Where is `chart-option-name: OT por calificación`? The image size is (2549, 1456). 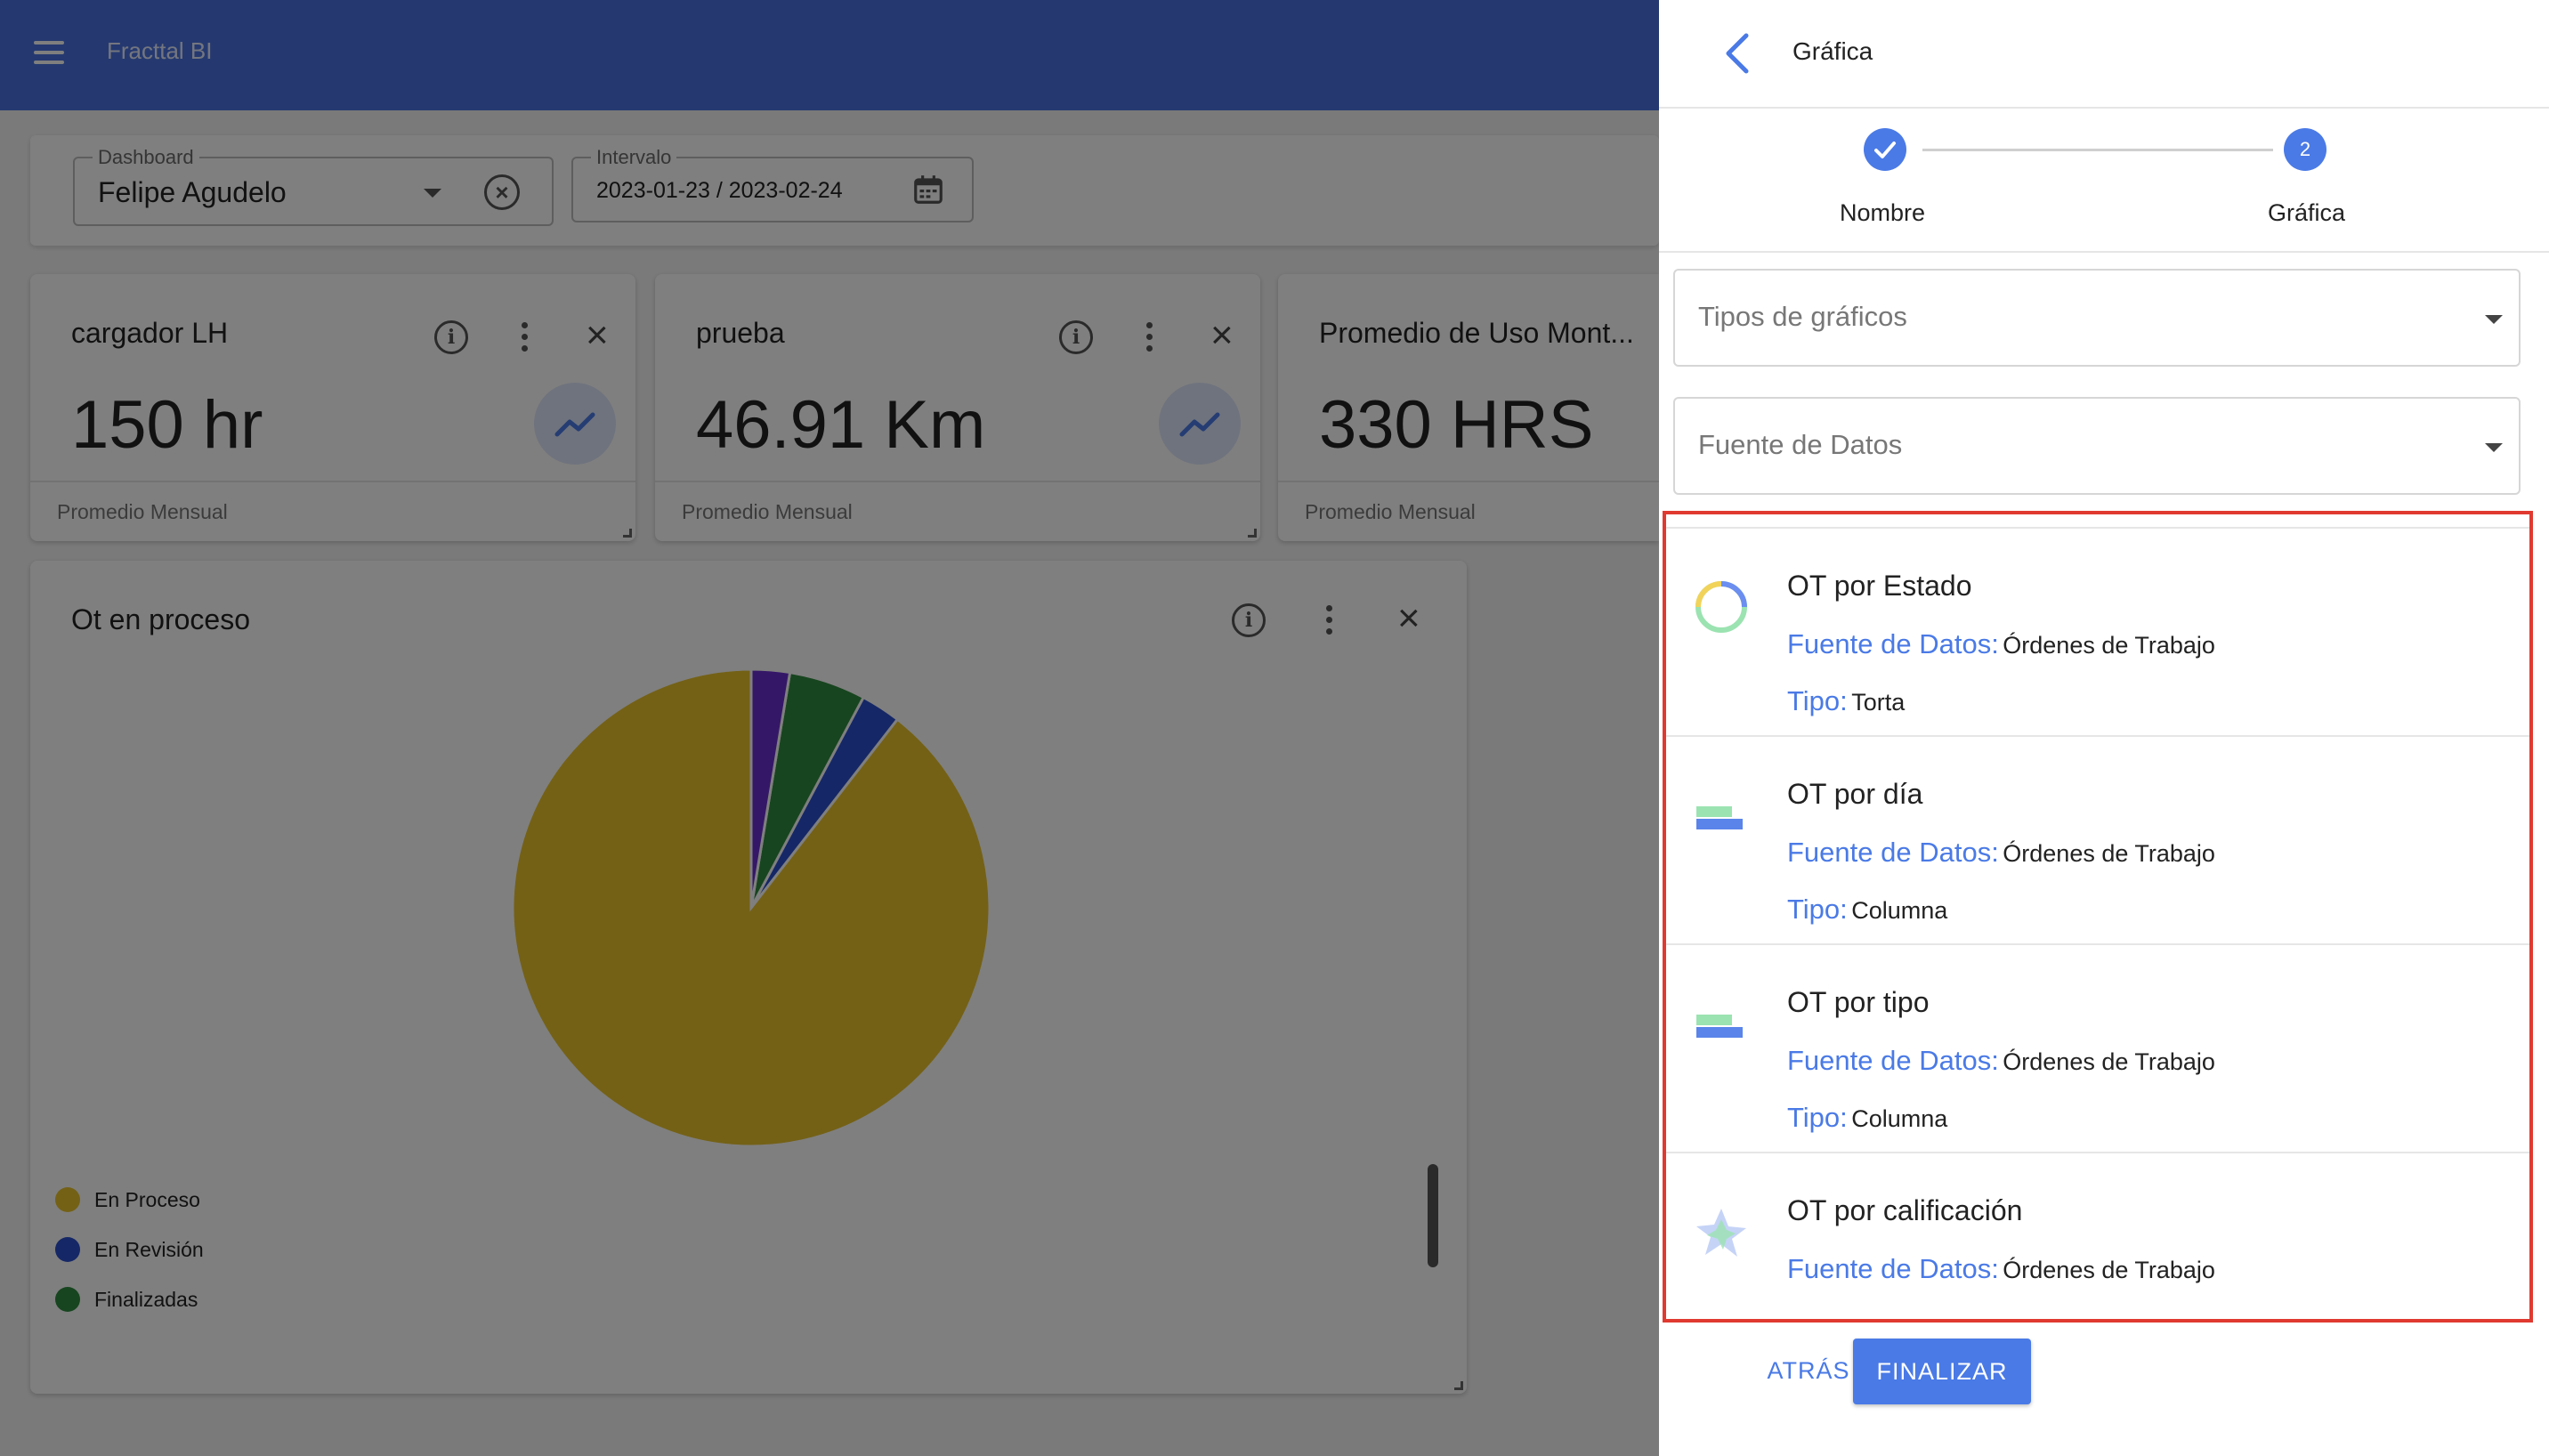
chart-option-name: OT por calificación is located at coordinates (1905, 1210).